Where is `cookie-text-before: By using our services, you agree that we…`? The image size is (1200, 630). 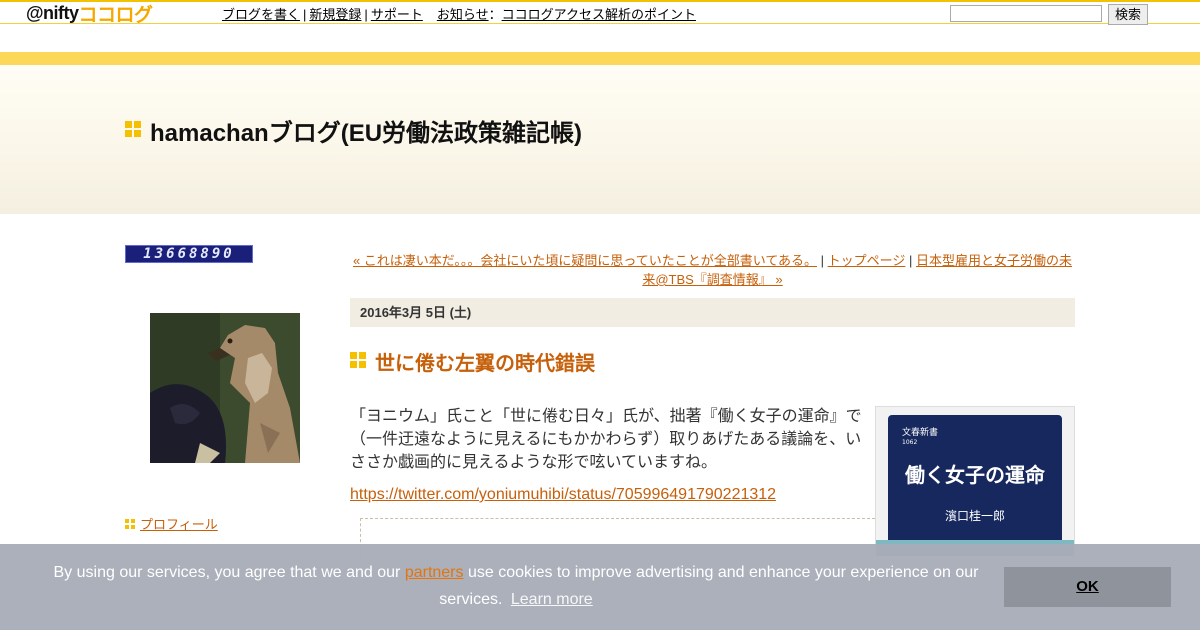
cookie-text-before: By using our services, you agree that we… is located at coordinates (227, 572).